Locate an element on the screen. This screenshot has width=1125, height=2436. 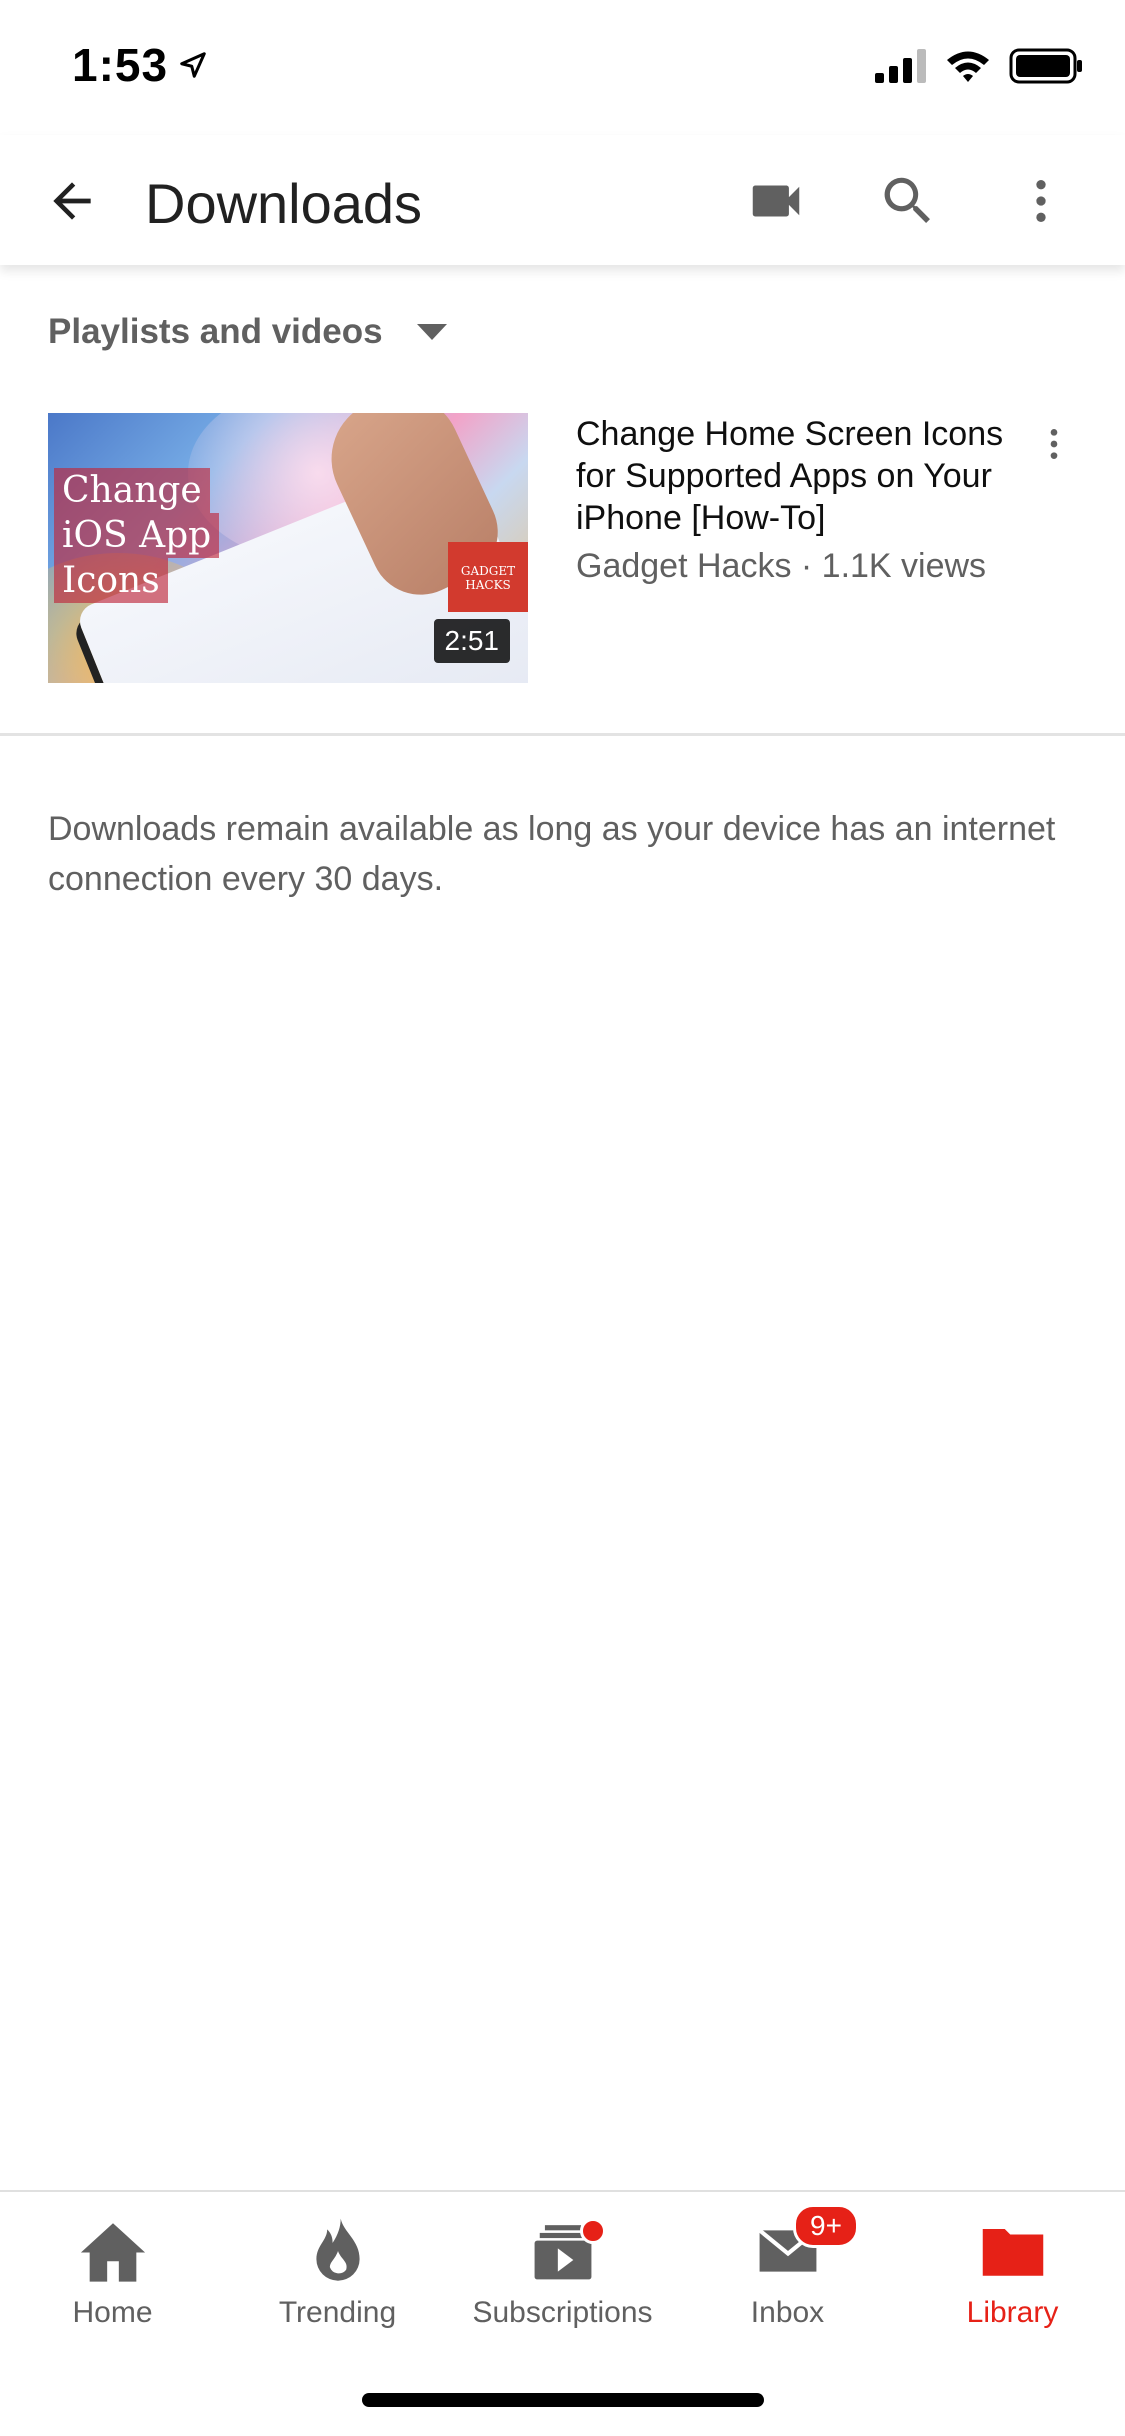
page-title: Downloads is located at coordinates (284, 203).